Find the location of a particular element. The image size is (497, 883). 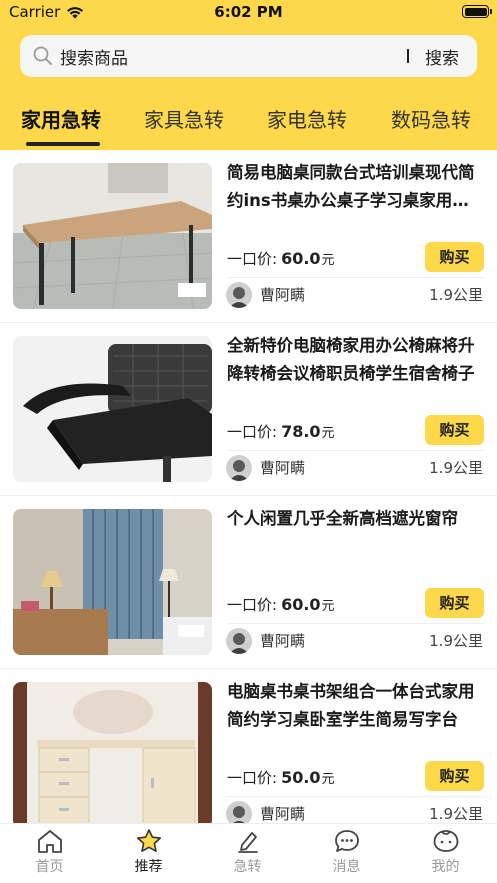

search-button: 搜索 is located at coordinates (442, 56).